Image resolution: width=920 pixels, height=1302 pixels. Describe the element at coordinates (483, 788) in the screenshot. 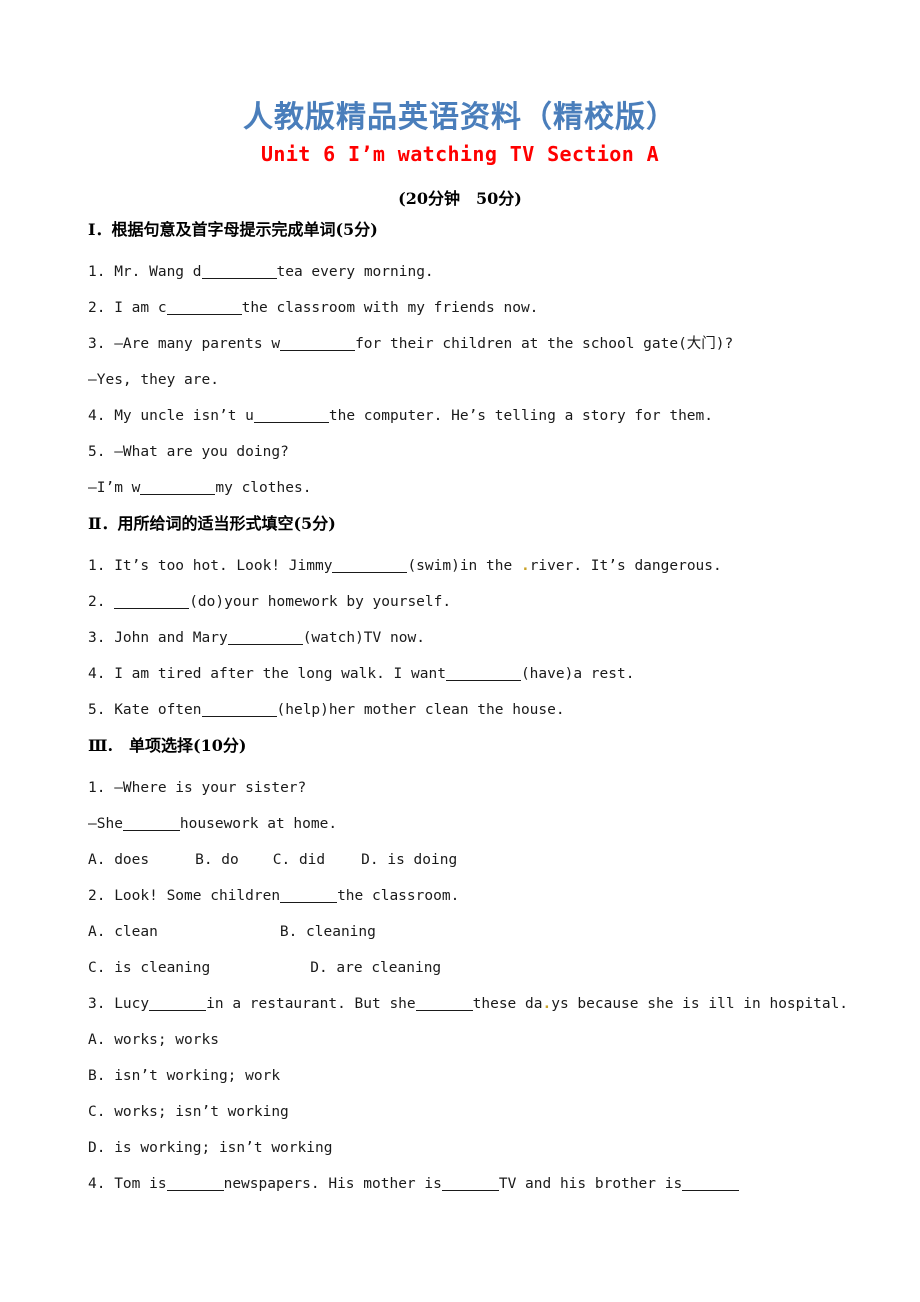

I see `question-line: 1. —Where is your sister?` at that location.